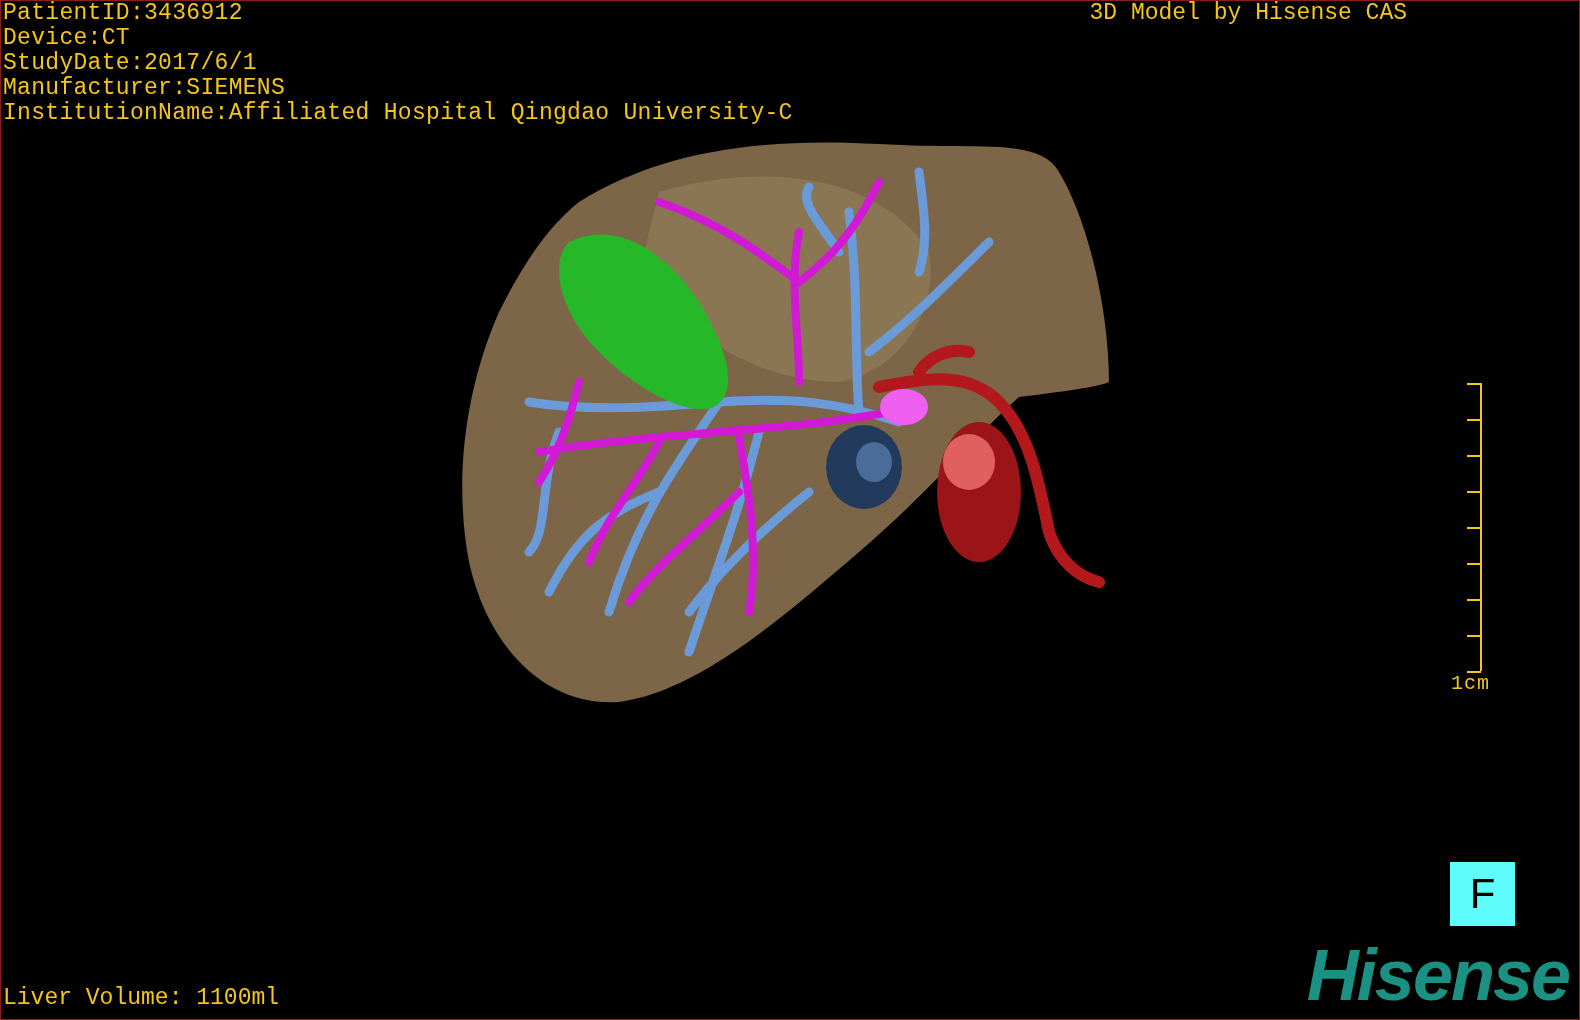  I want to click on orientation-marker: F, so click(1482, 894).